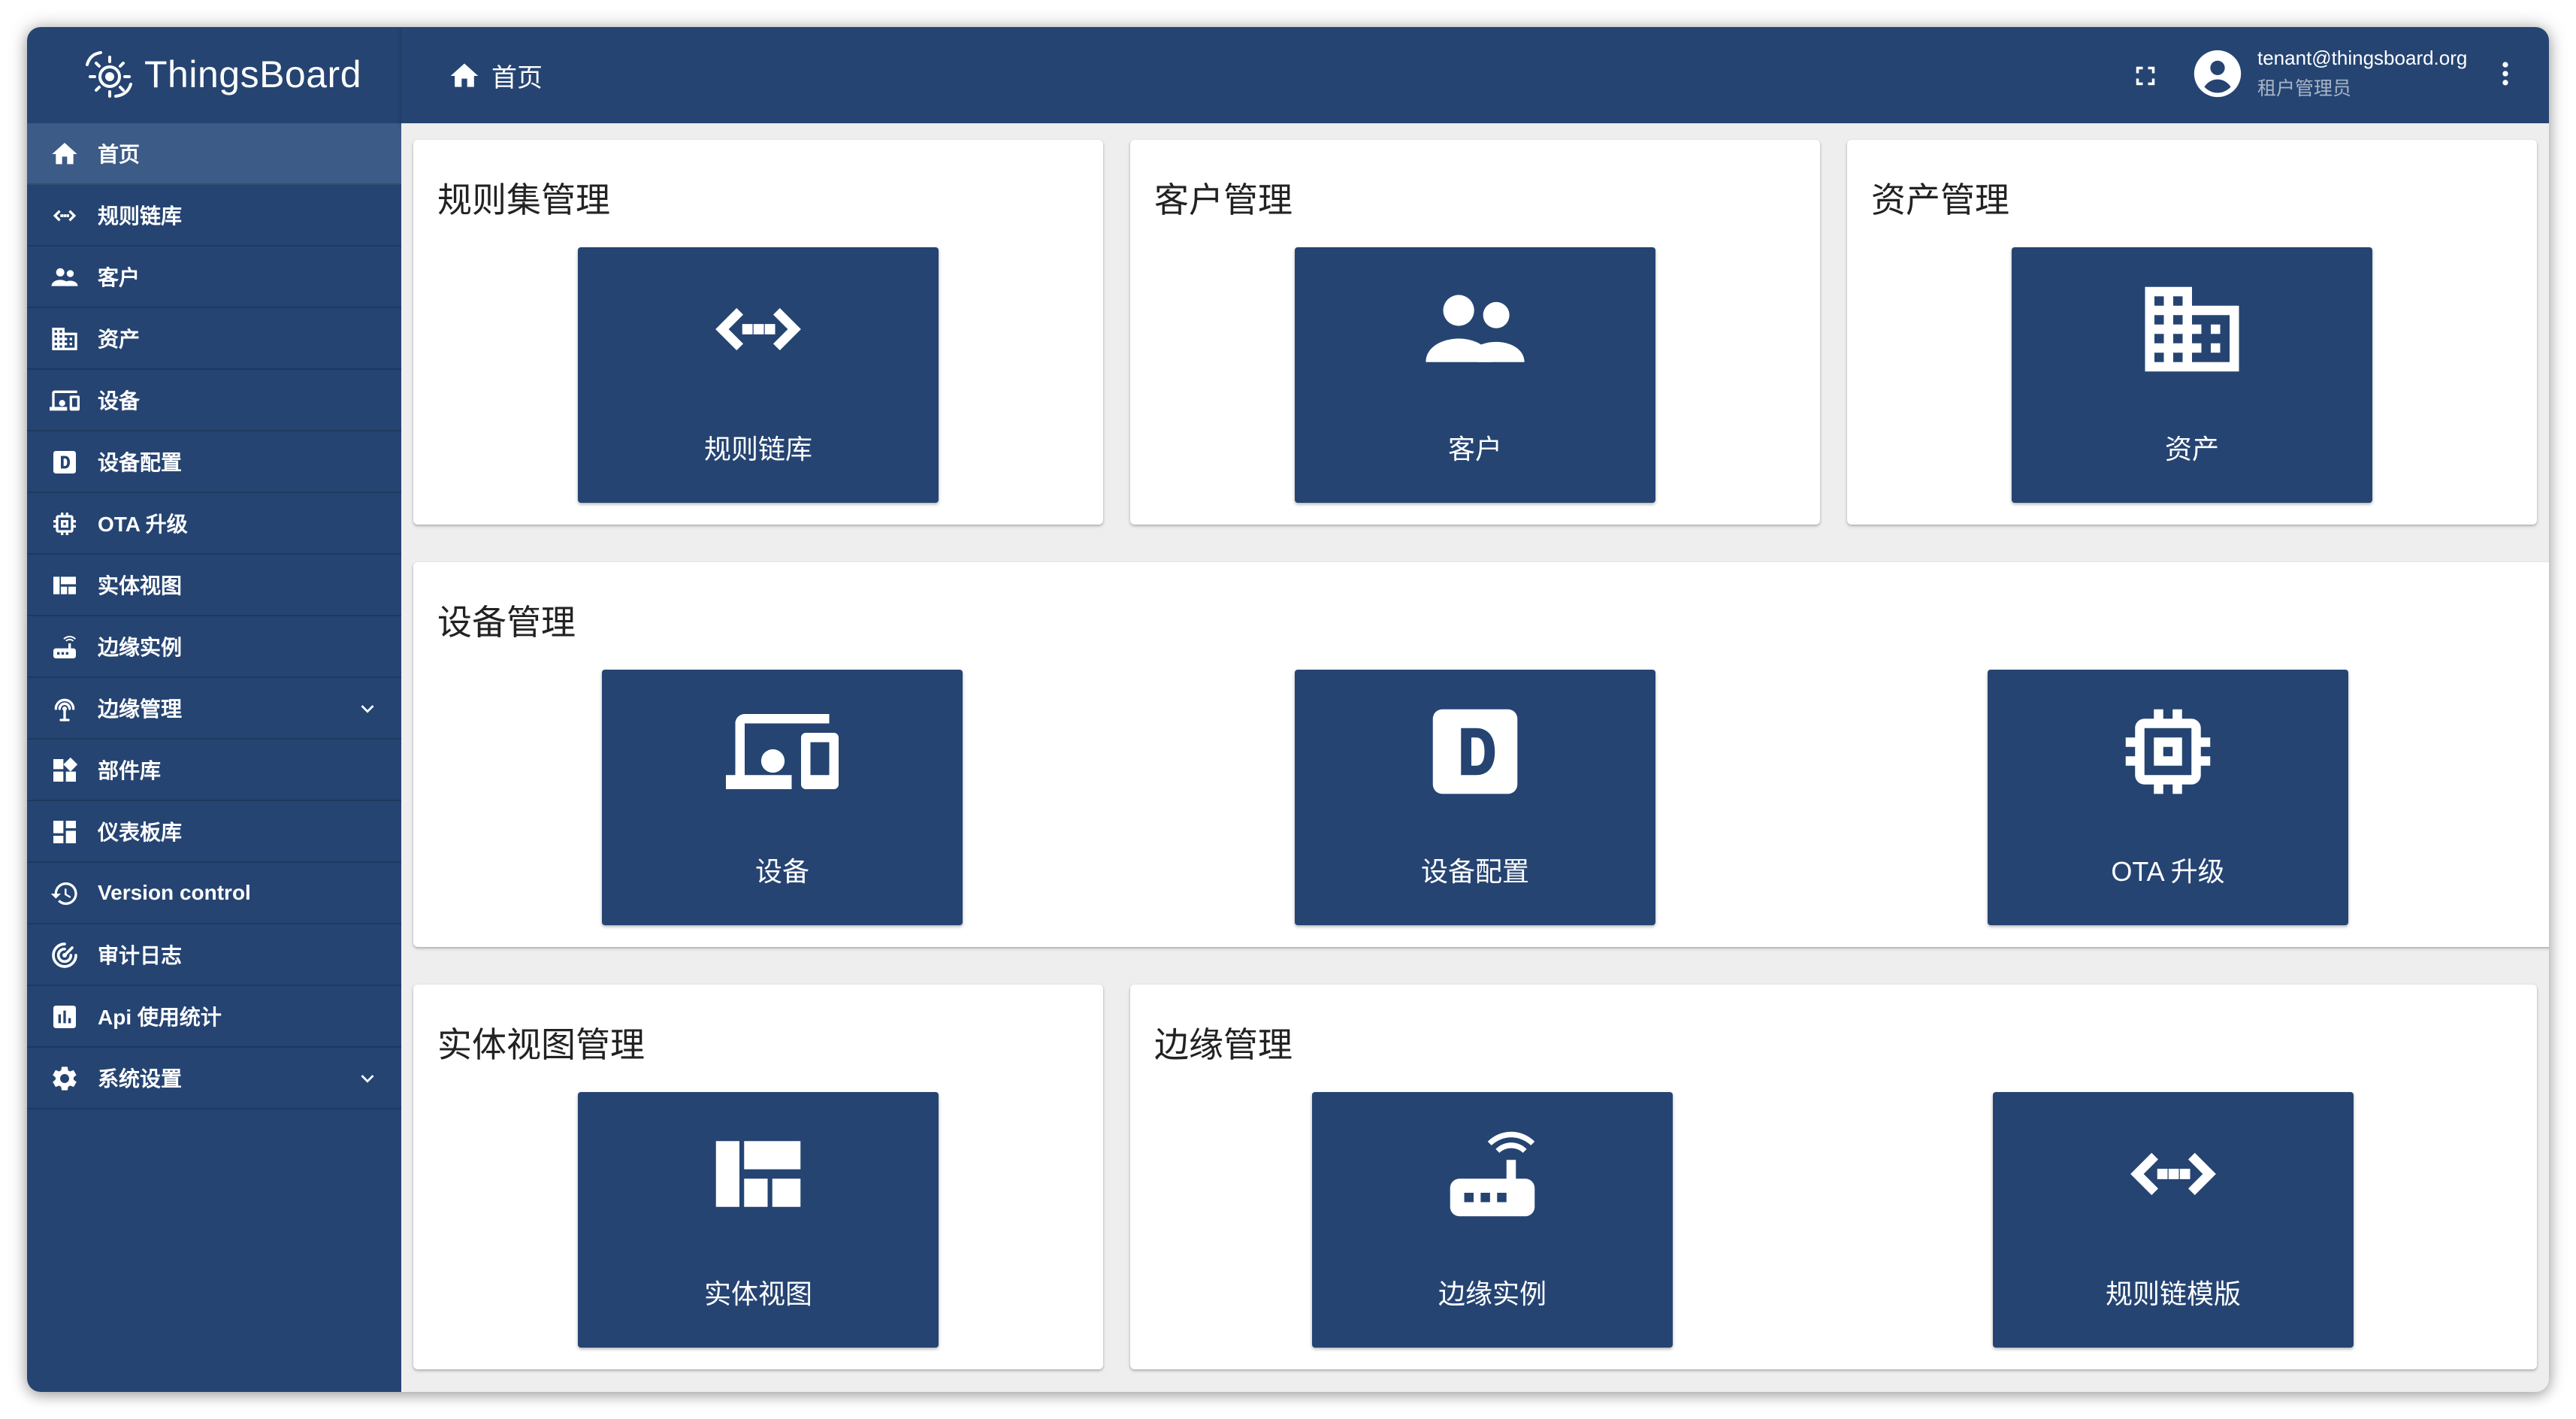  Describe the element at coordinates (65, 1079) in the screenshot. I see `settings-gear-icon` at that location.